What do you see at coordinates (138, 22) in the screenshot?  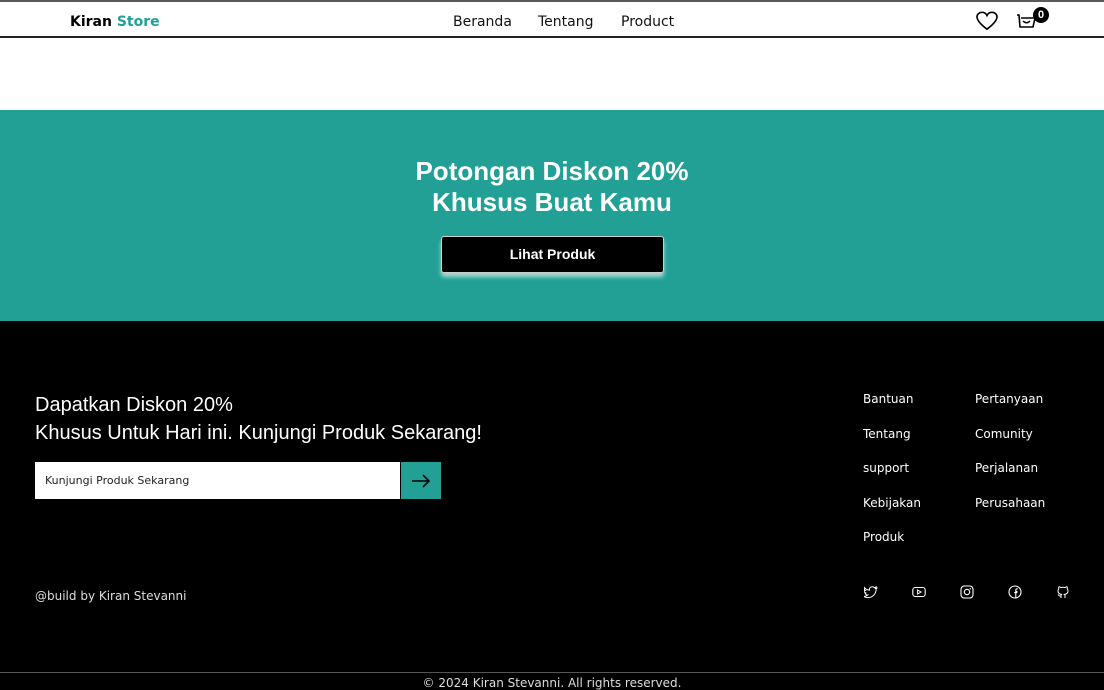 I see `brand-accent: Store` at bounding box center [138, 22].